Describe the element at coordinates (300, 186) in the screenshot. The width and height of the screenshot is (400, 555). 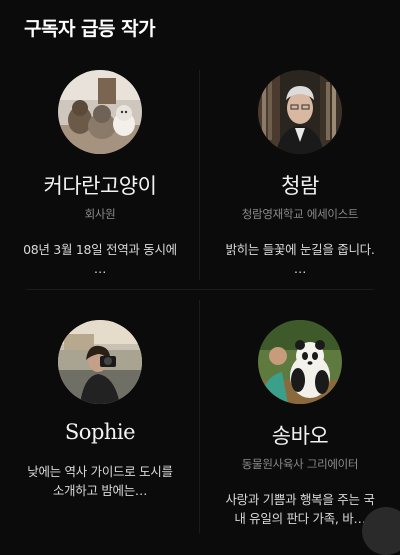
I see `author-name: 청람` at that location.